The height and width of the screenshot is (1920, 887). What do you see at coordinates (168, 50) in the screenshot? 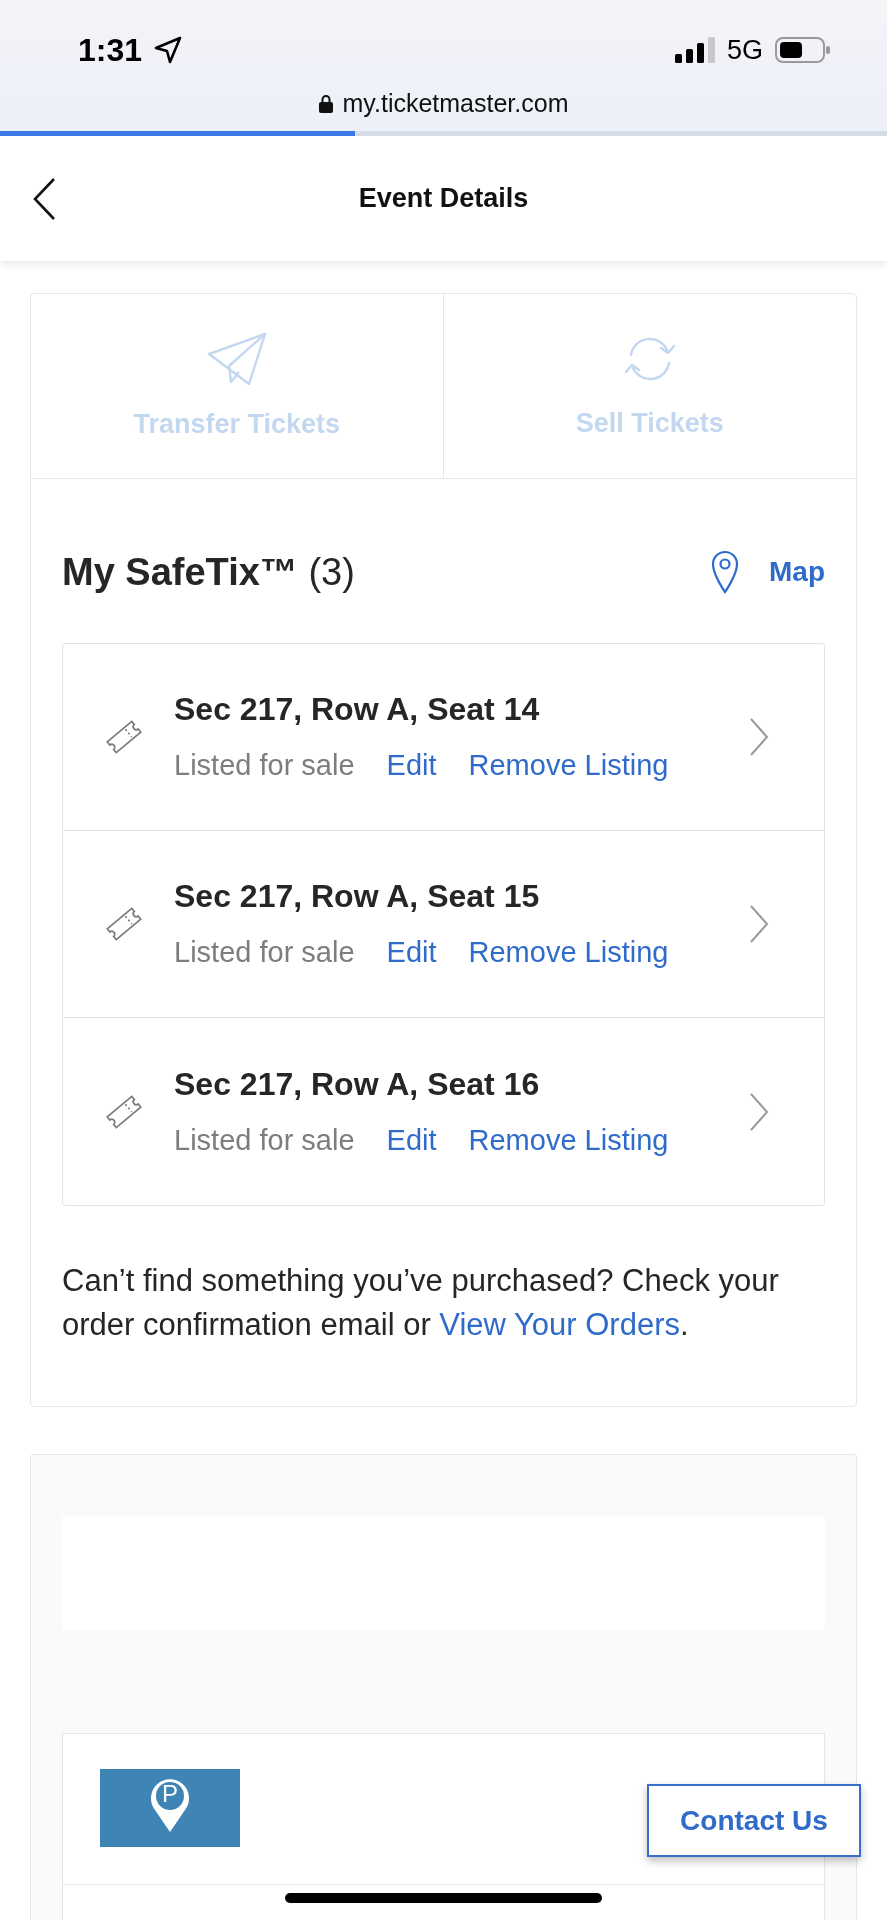
I see `location-arrow-icon` at bounding box center [168, 50].